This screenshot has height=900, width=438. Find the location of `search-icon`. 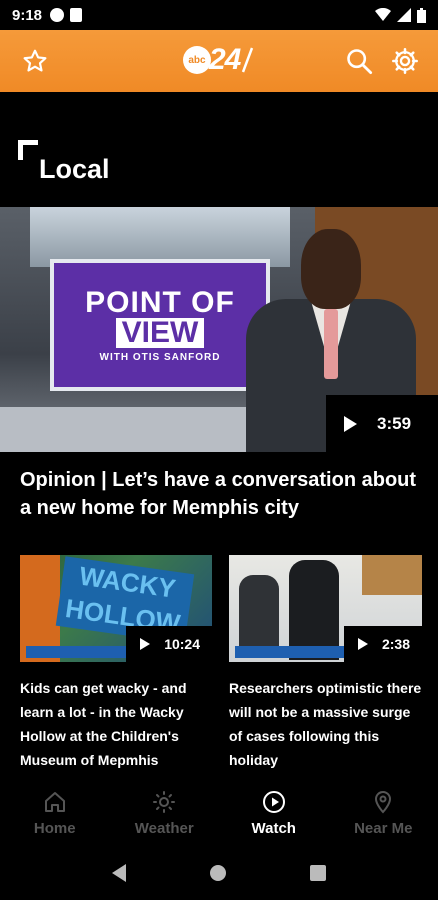

search-icon is located at coordinates (359, 61).